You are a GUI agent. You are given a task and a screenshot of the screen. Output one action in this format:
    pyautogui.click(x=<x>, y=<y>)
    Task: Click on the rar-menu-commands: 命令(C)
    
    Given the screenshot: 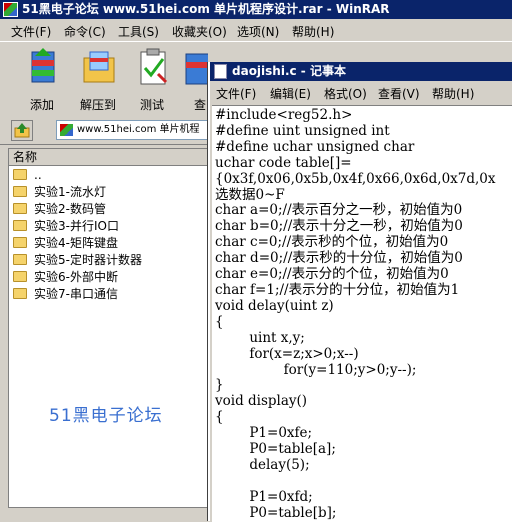 What is the action you would take?
    pyautogui.click(x=85, y=31)
    